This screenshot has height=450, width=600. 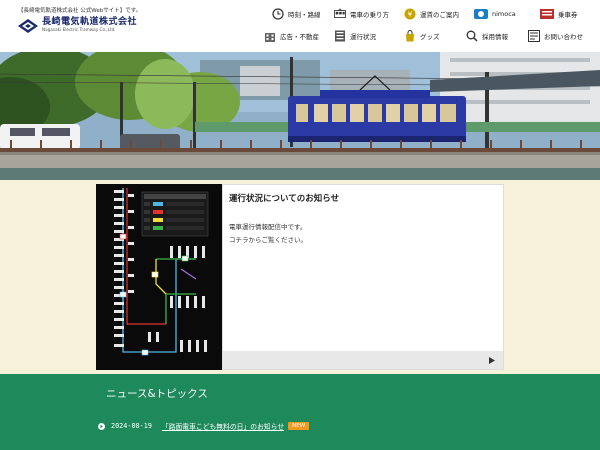 I want to click on notice-line-1: 電車運行情報配信中です。, so click(x=268, y=227).